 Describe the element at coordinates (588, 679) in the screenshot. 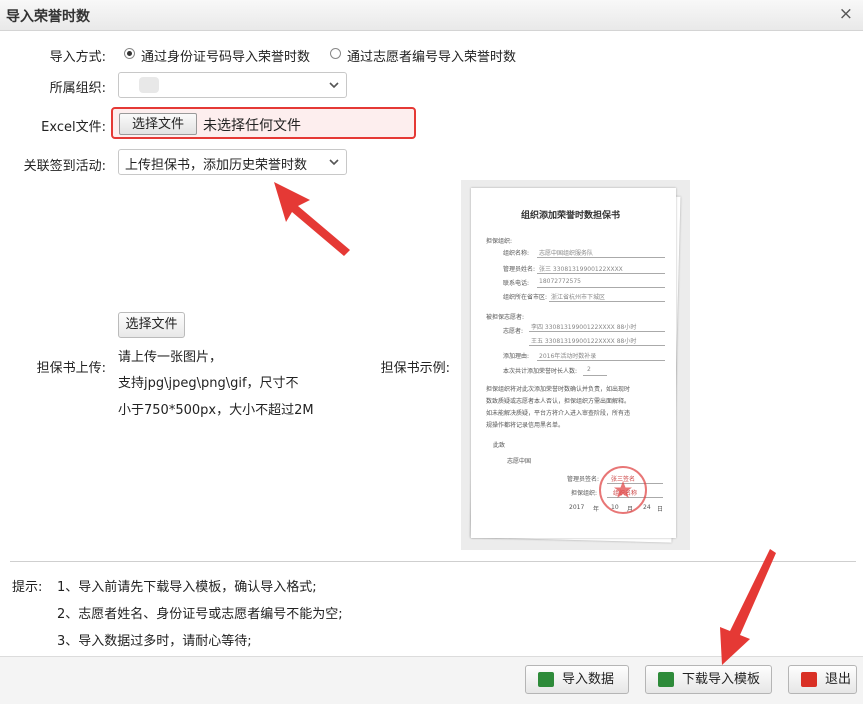

I see `import-data-label: 导入数据` at that location.